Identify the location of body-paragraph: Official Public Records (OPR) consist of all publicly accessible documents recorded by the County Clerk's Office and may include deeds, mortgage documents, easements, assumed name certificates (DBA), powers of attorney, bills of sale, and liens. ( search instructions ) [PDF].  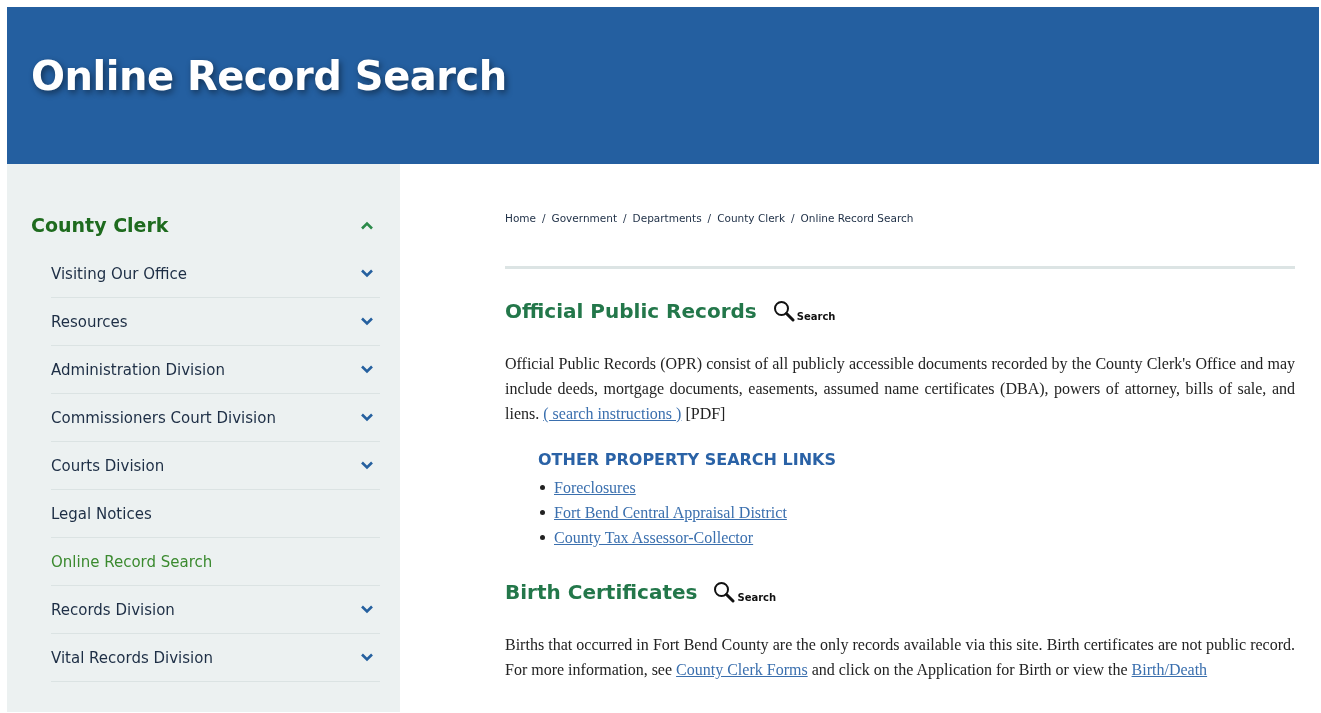
(900, 389).